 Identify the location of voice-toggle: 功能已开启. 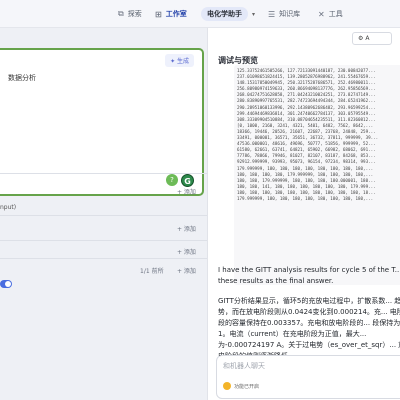
(241, 386).